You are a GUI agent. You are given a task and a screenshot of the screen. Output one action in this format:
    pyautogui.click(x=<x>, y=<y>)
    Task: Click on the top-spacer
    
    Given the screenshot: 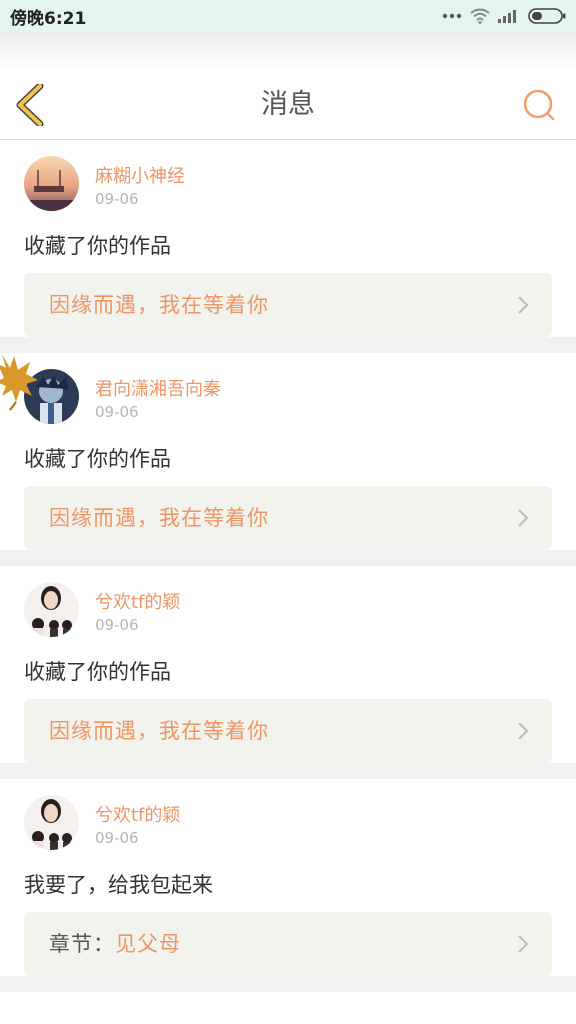 What is the action you would take?
    pyautogui.click(x=288, y=51)
    